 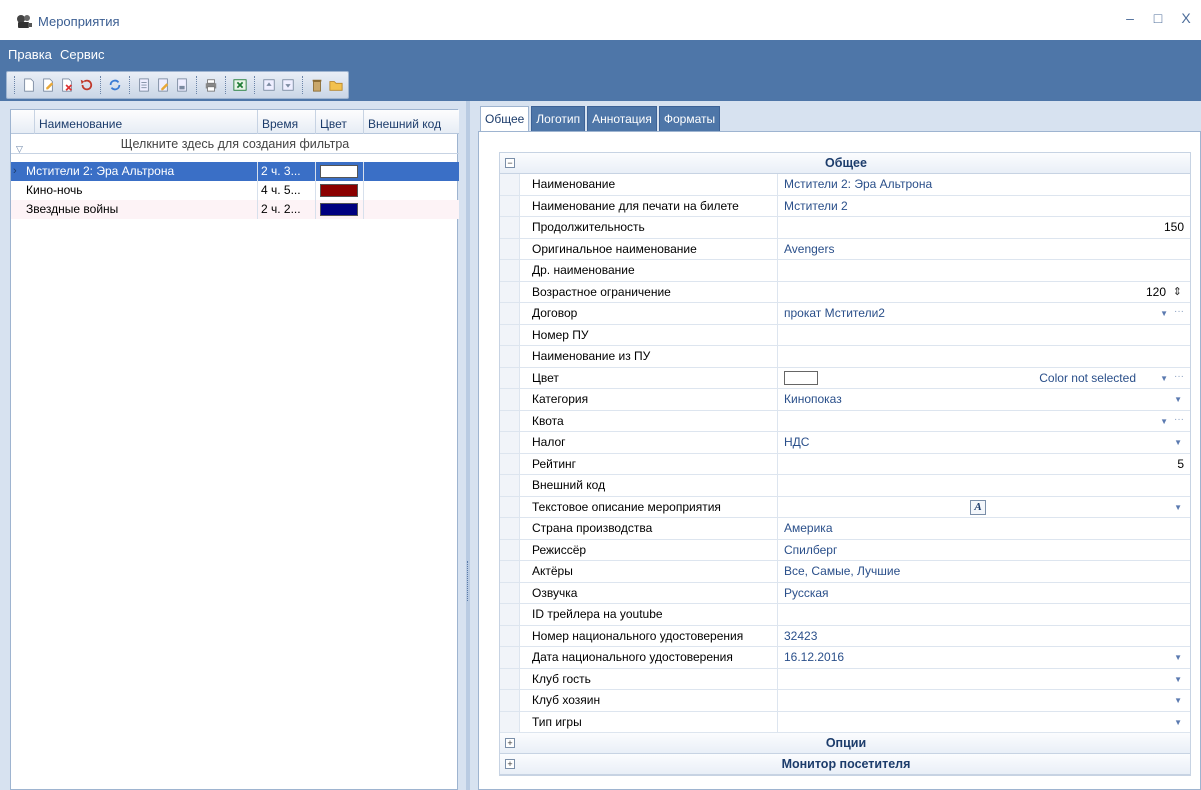 I want to click on property-row: Озвучка Русская, so click(x=845, y=593).